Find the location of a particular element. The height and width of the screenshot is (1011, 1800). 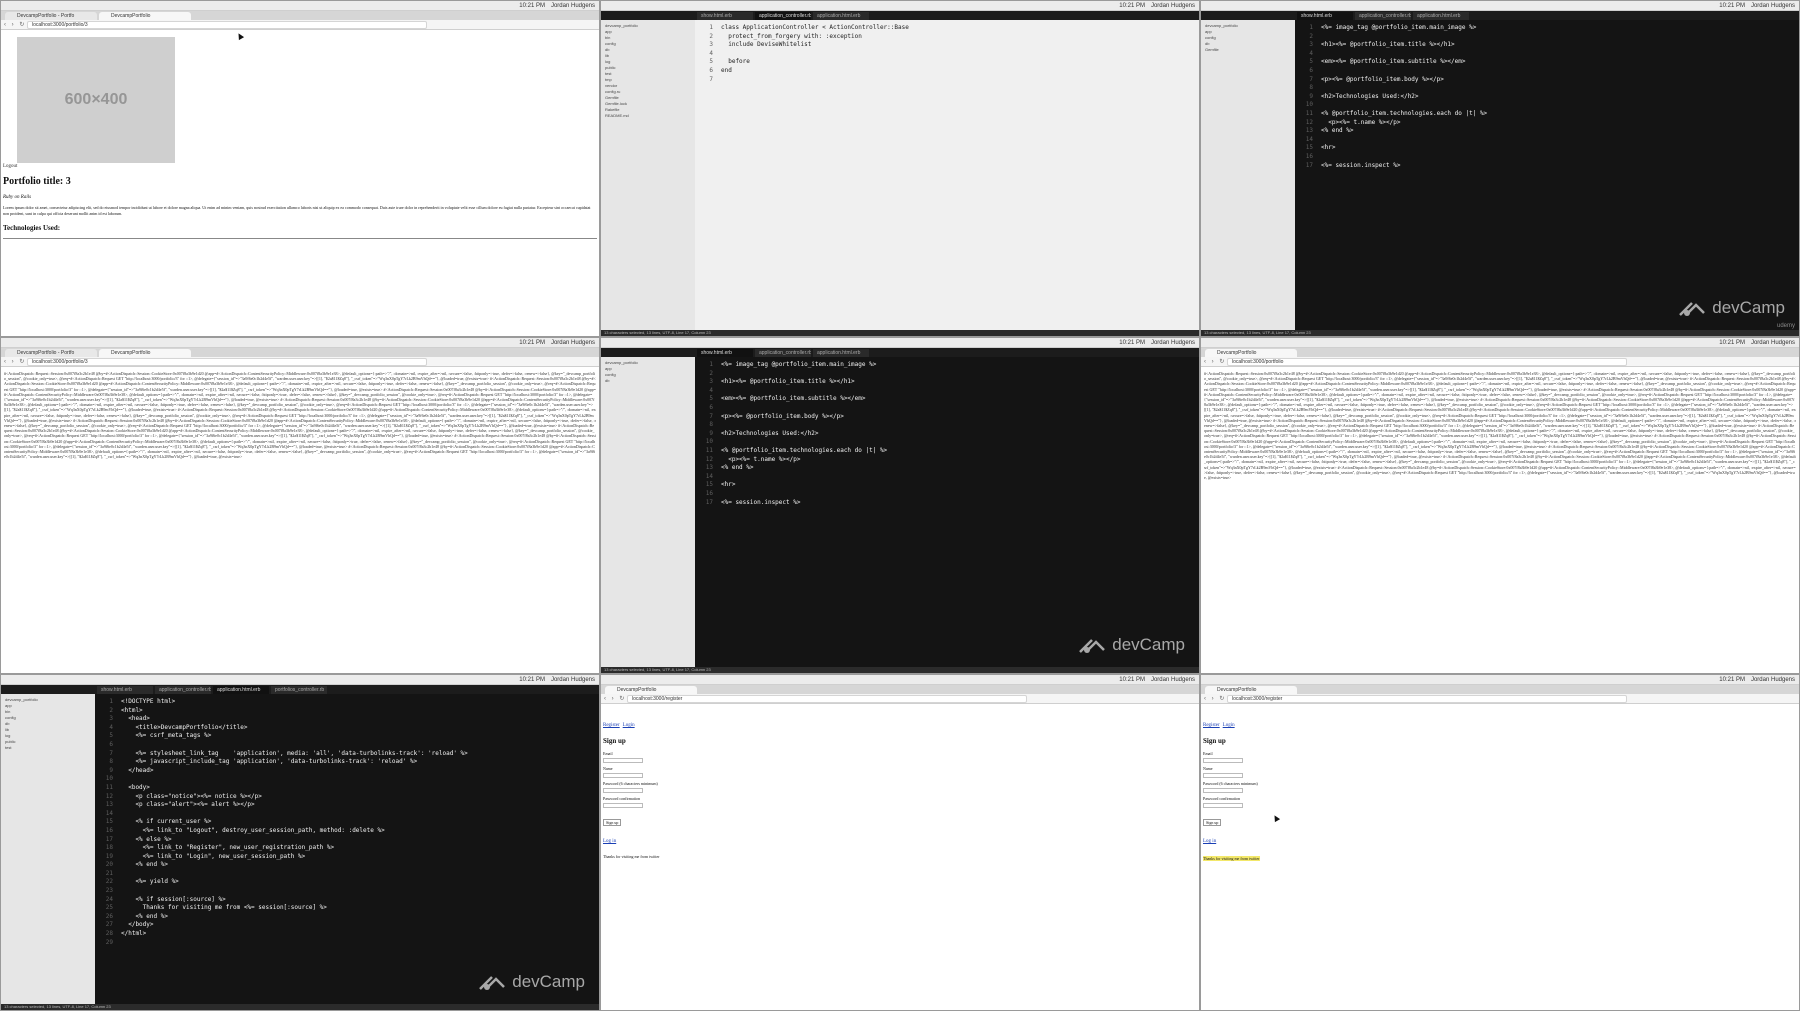

code-line: 6 end is located at coordinates (947, 71).